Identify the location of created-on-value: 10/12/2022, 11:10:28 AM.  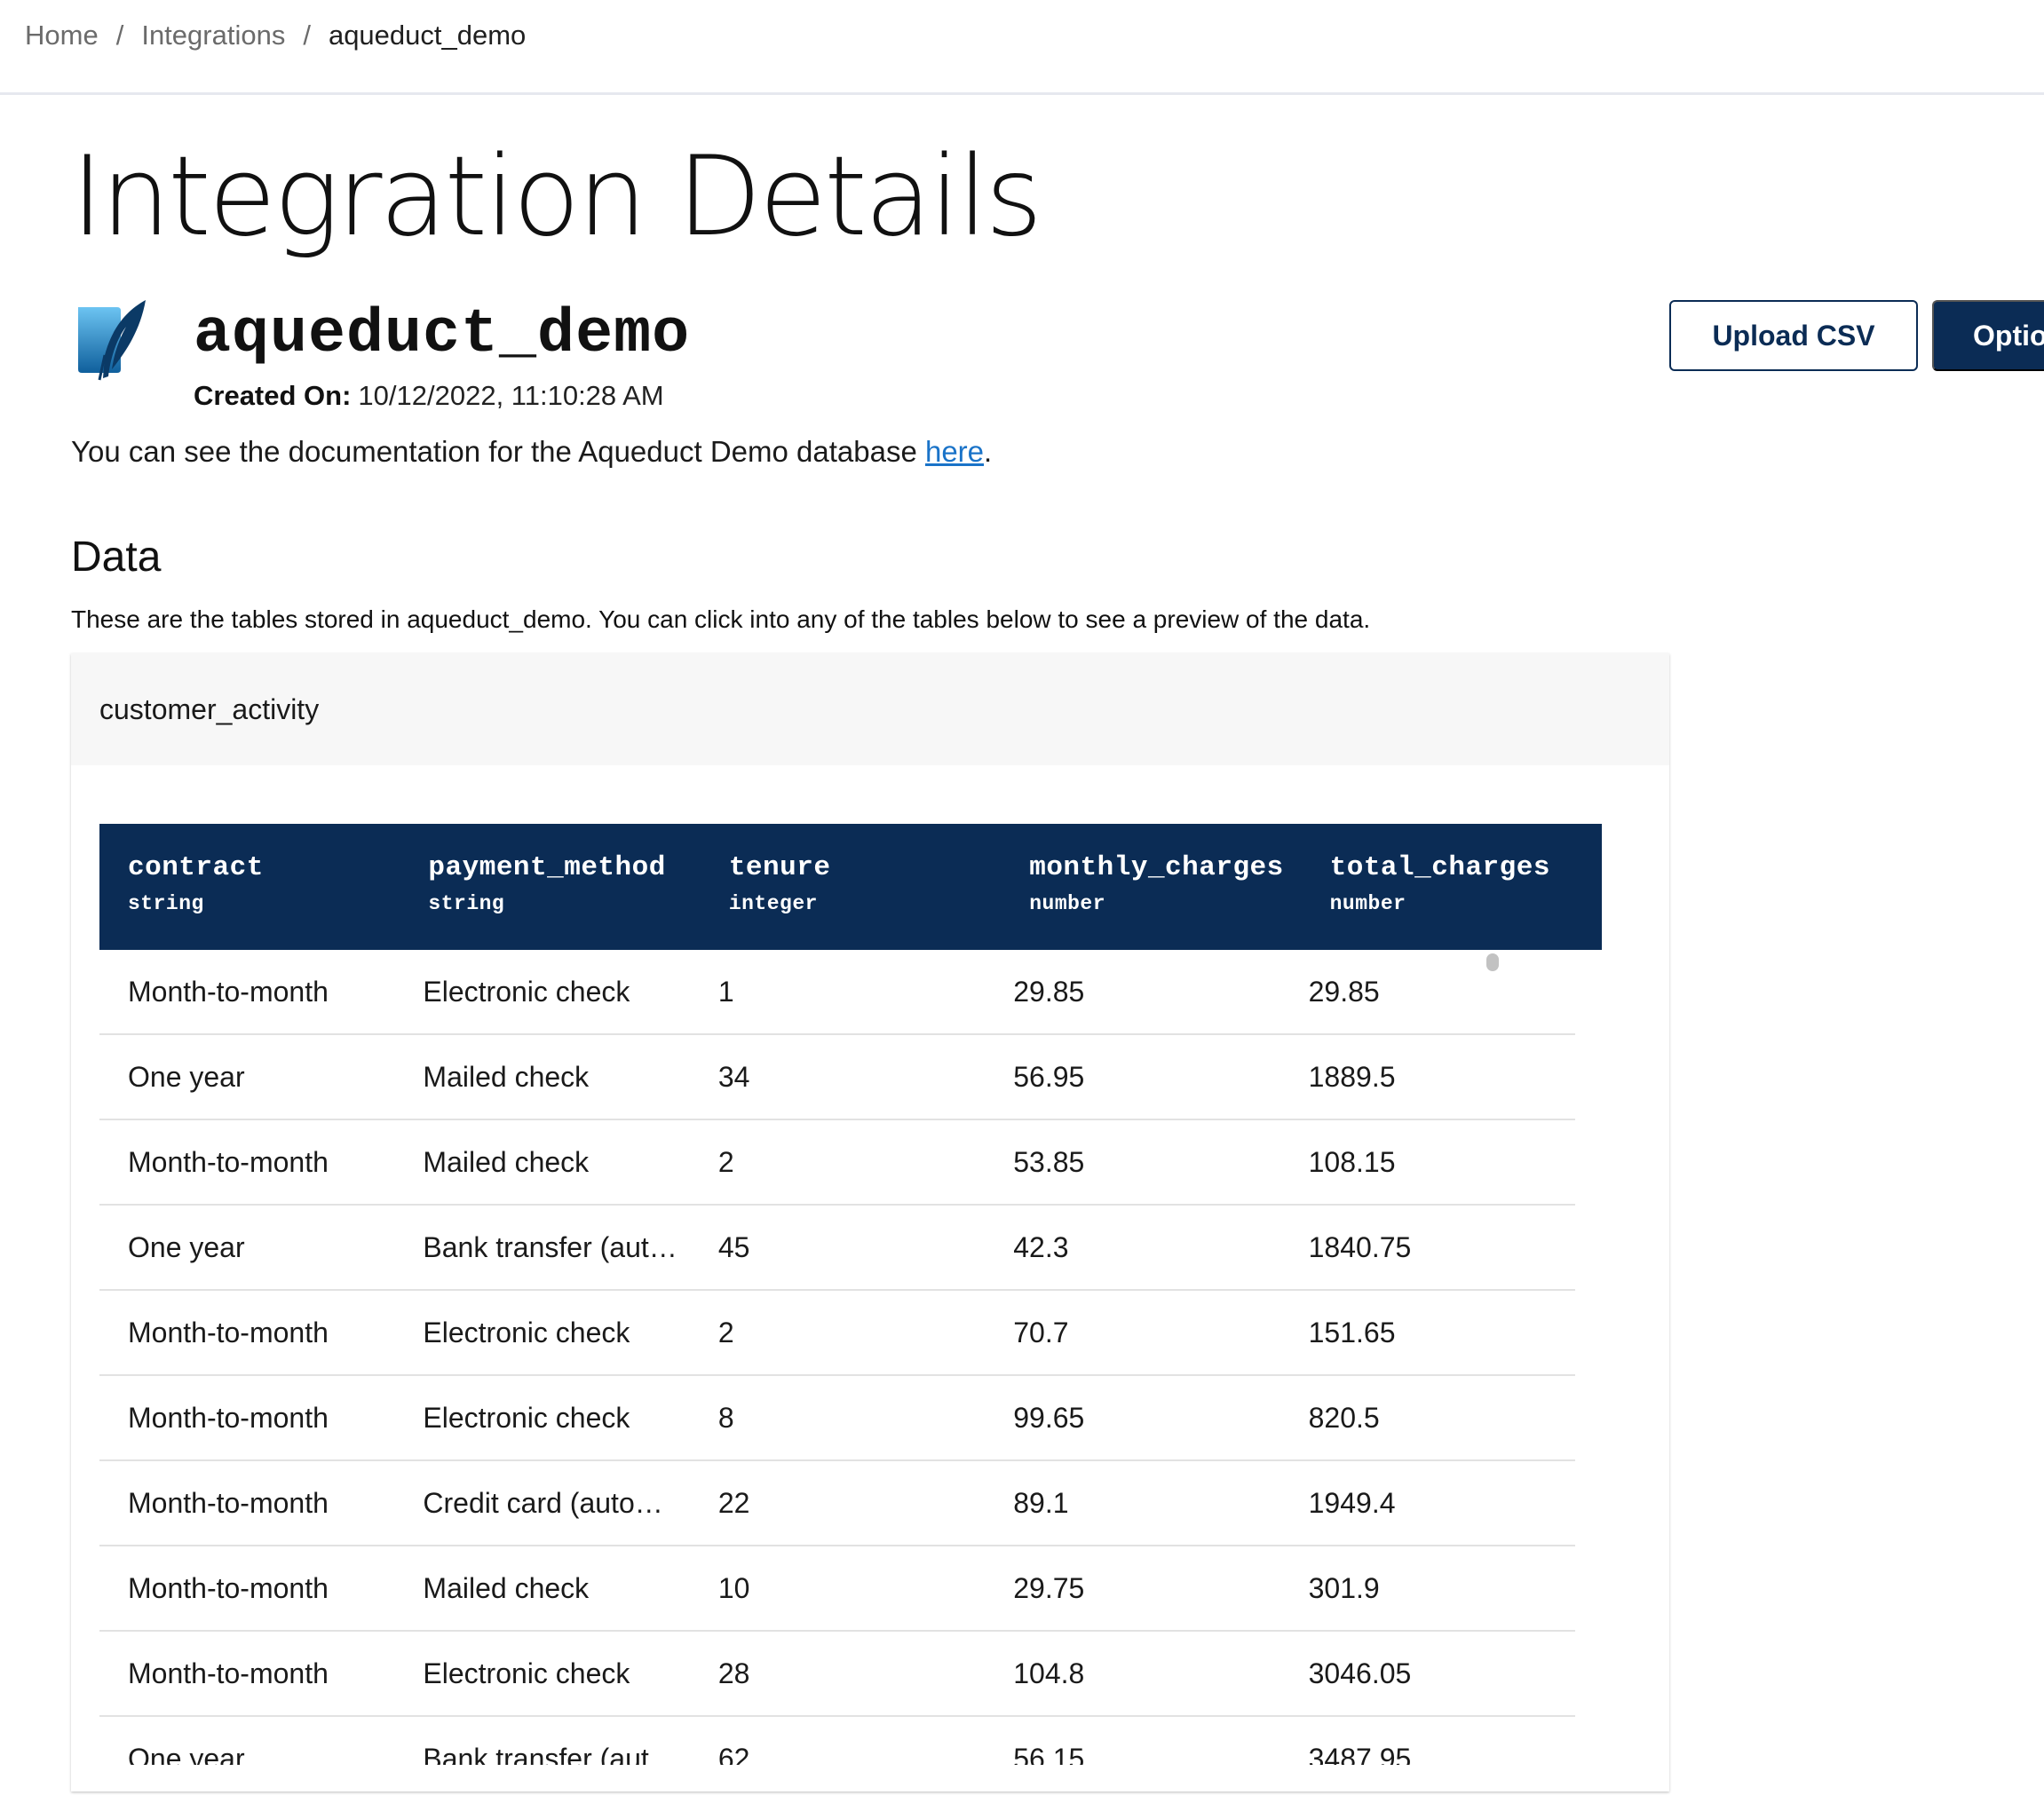
(511, 395).